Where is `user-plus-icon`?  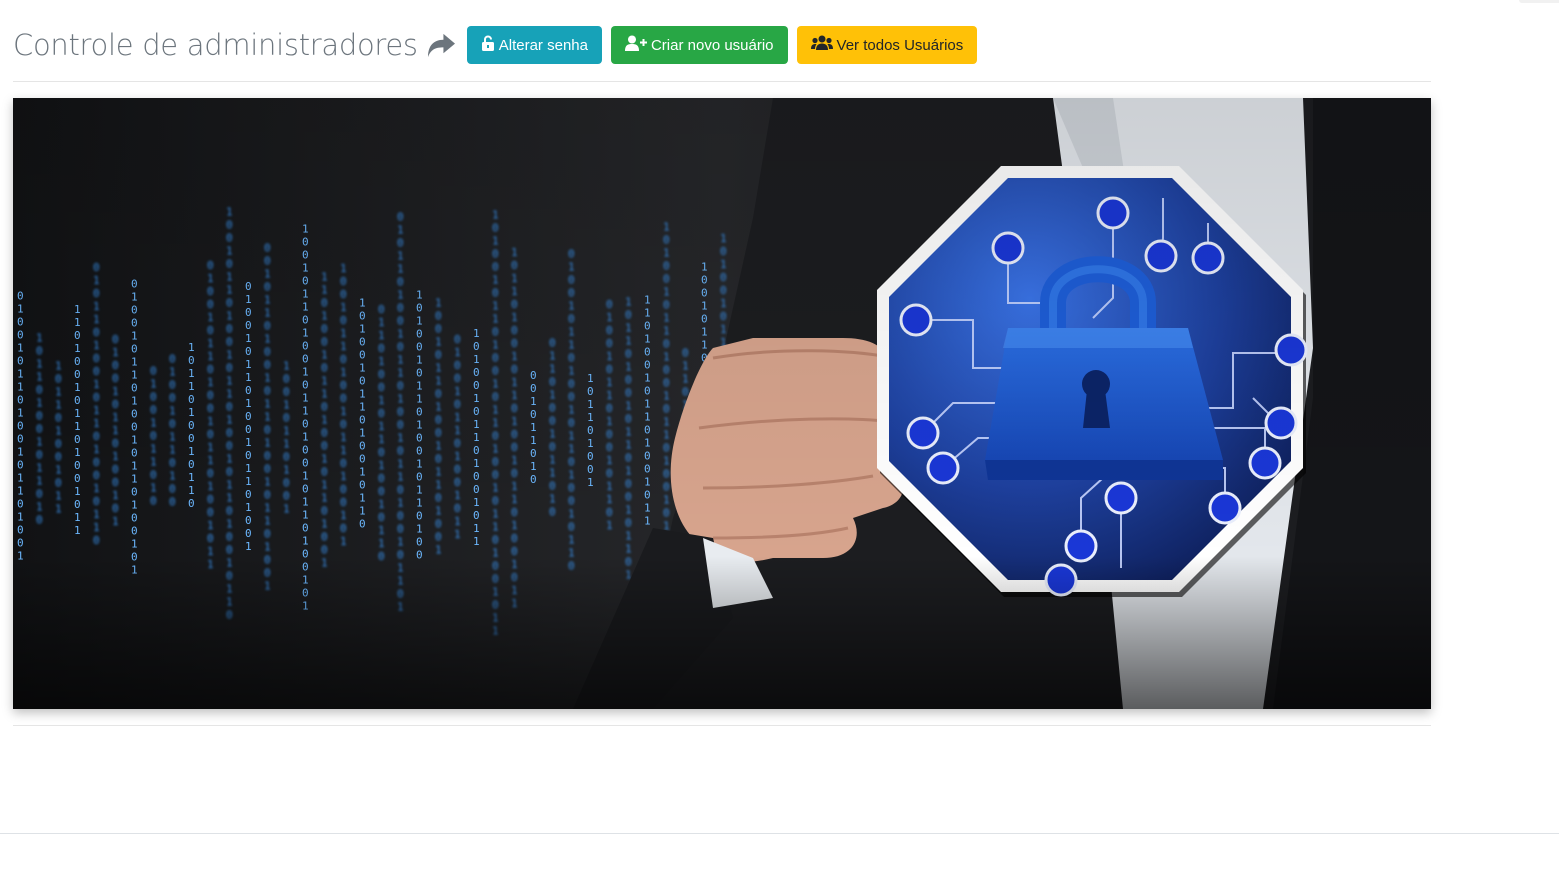
user-plus-icon is located at coordinates (637, 45).